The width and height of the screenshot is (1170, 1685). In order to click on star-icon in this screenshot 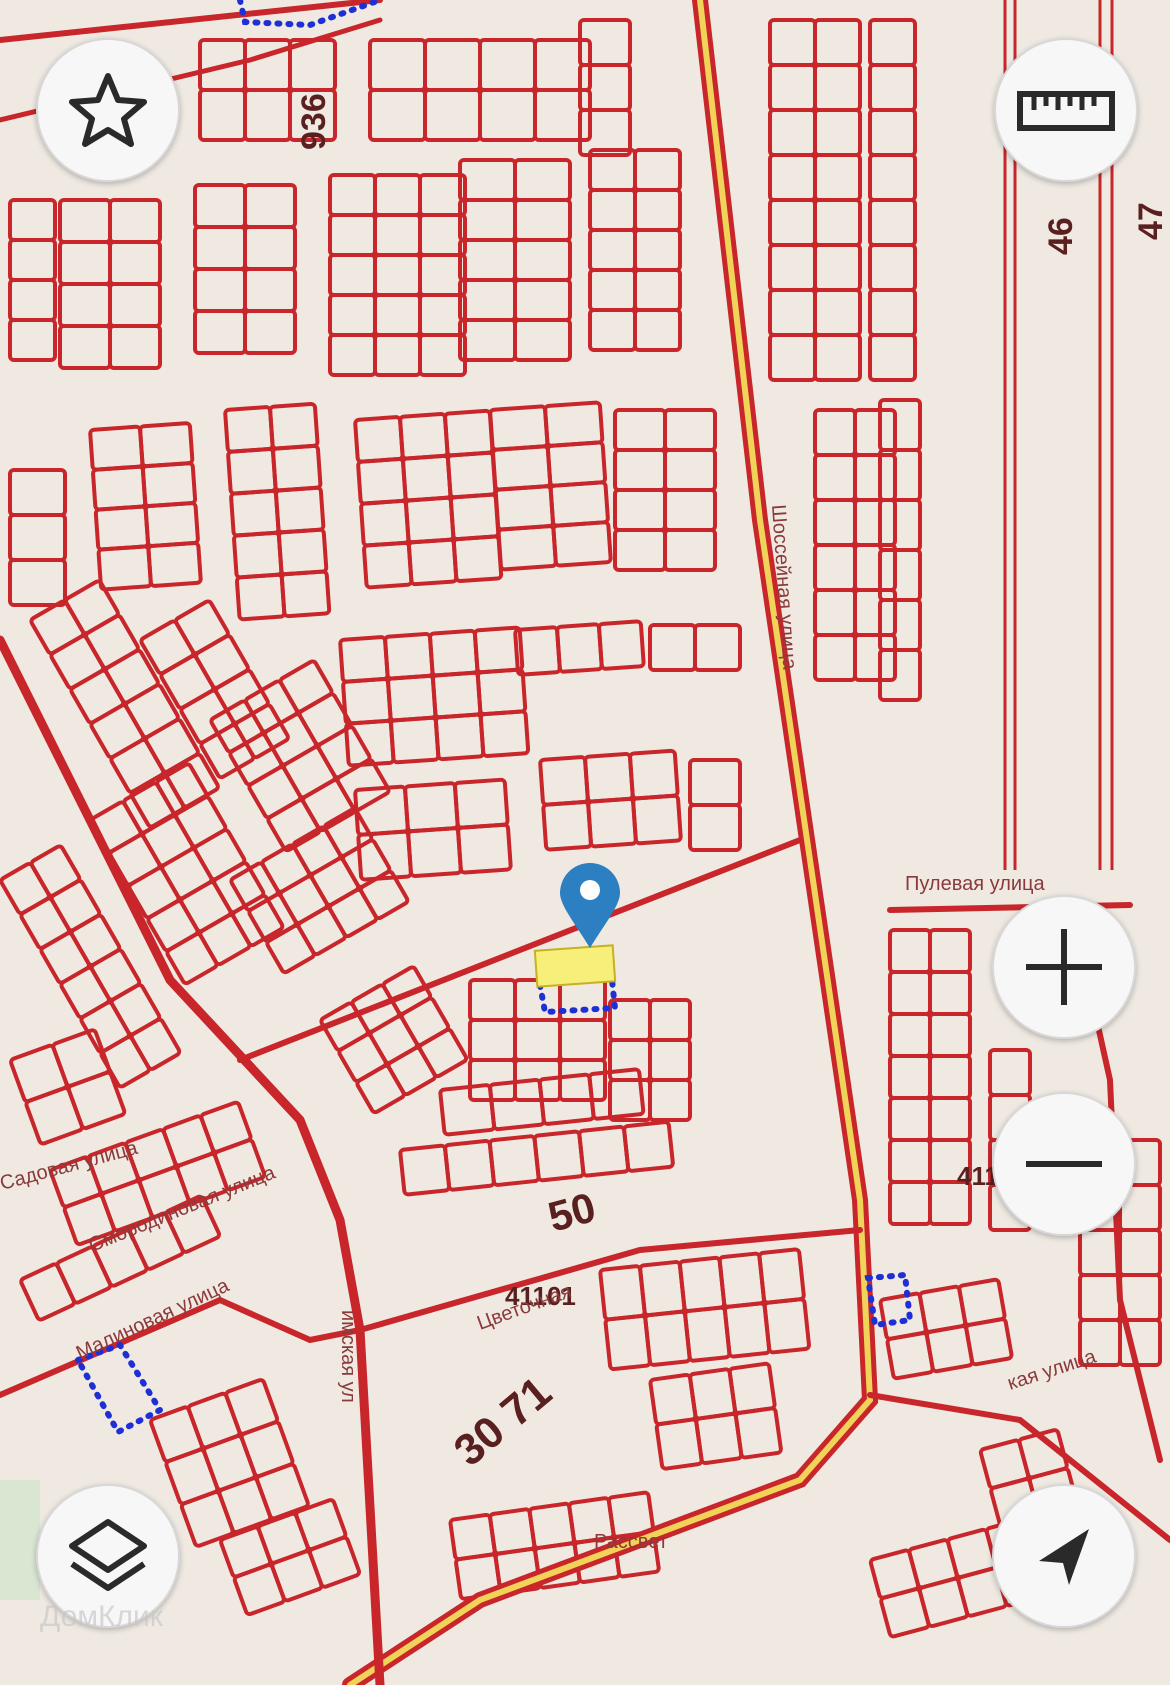, I will do `click(108, 110)`.